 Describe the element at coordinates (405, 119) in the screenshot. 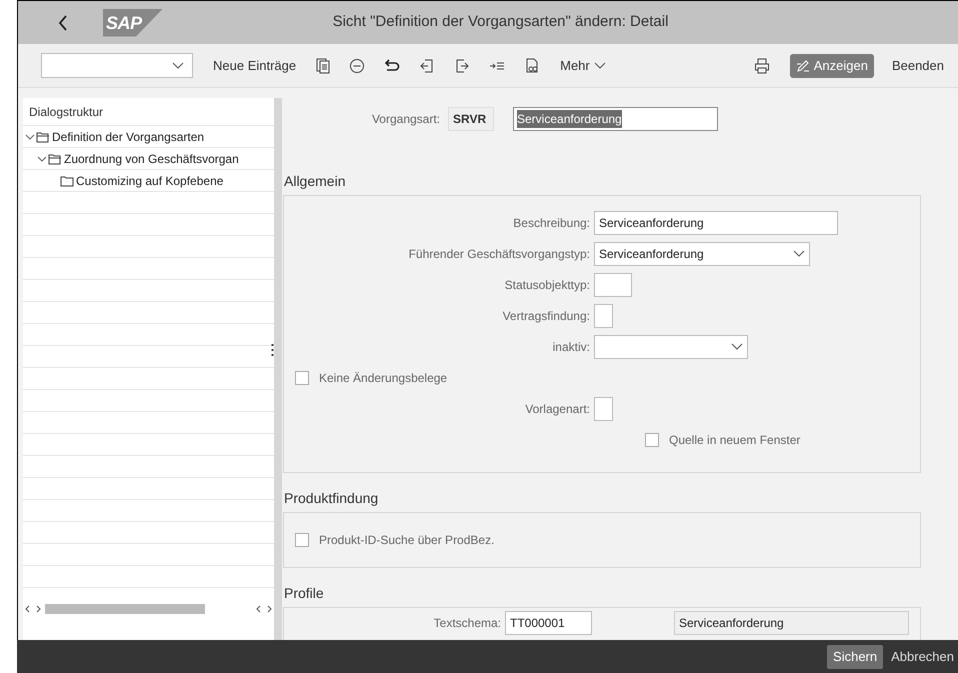

I see `field-label: Vorgangsart:` at that location.